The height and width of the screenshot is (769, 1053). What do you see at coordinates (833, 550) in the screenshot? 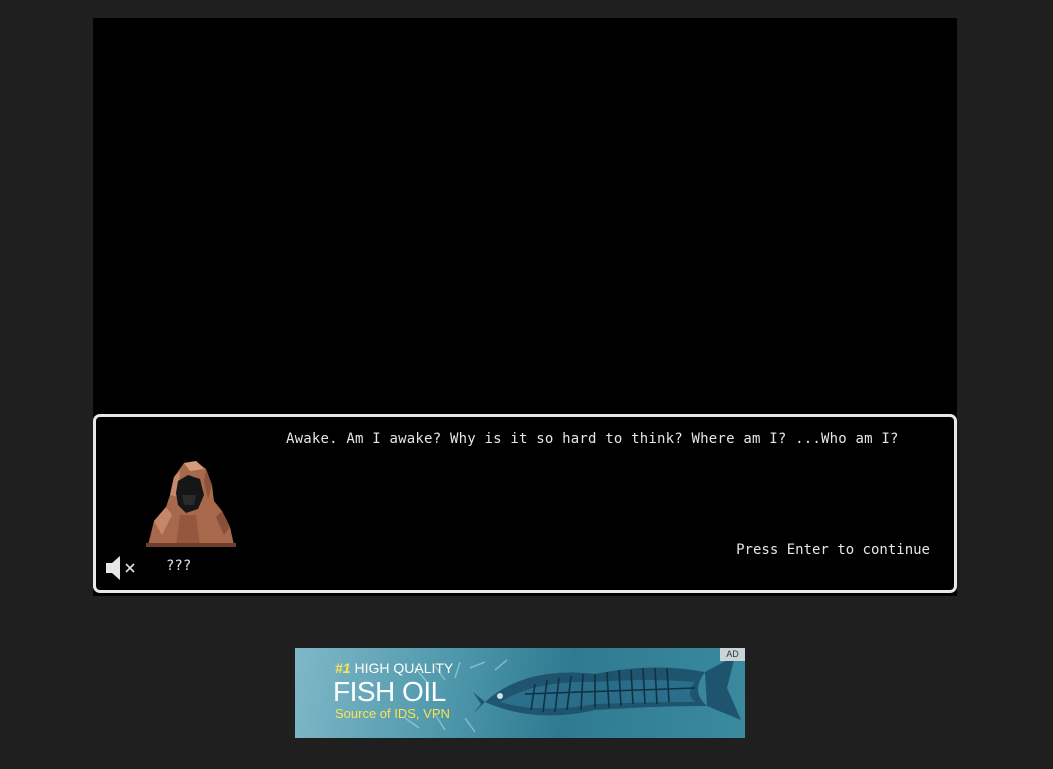
I see `continue-prompt: Press Enter to continue` at bounding box center [833, 550].